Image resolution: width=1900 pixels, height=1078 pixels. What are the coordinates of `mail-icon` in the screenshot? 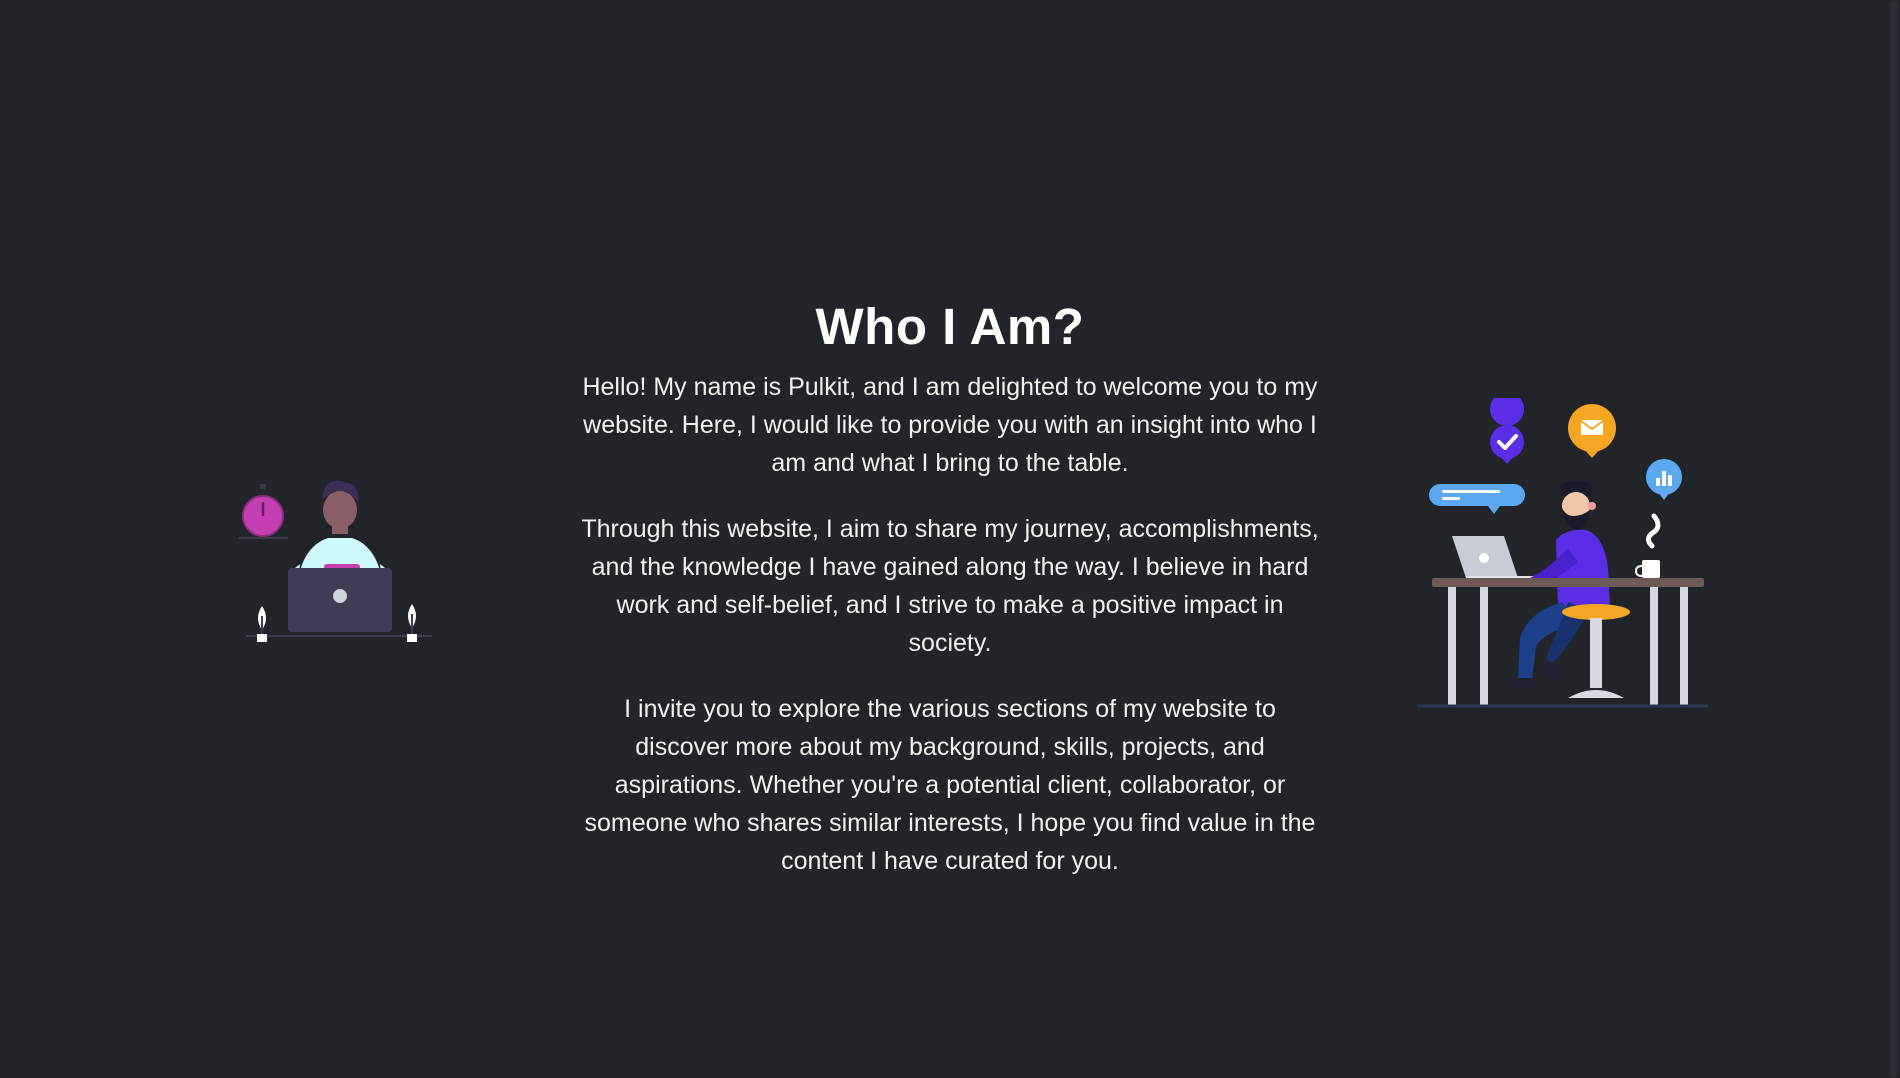 It's located at (1592, 431).